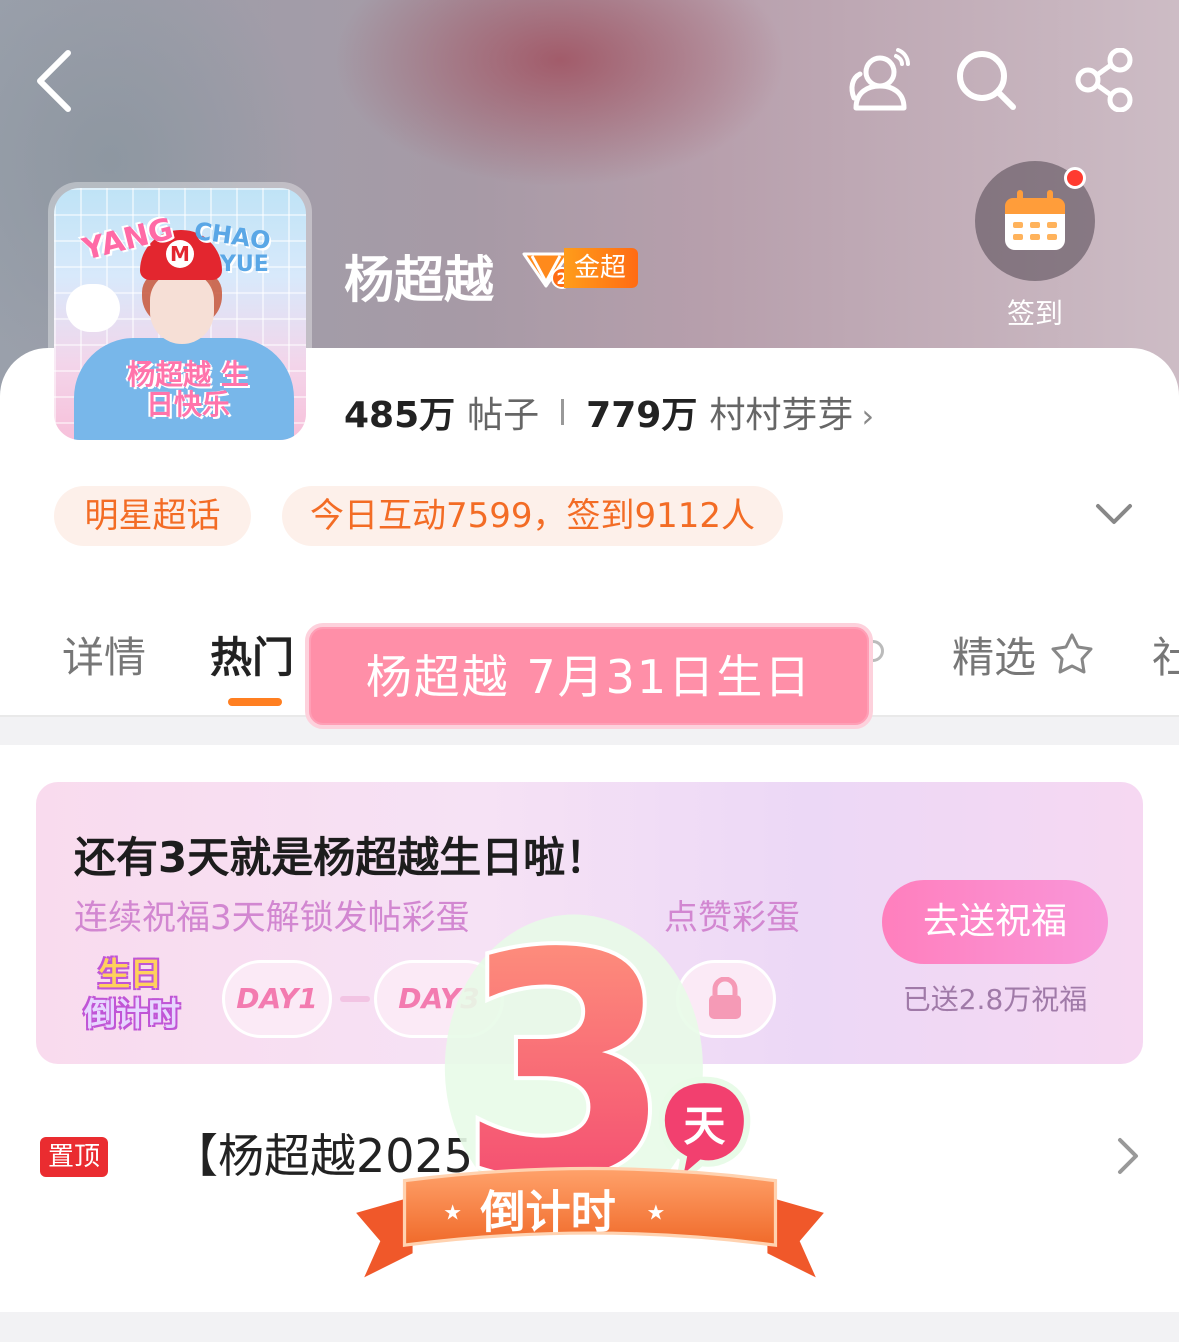 Image resolution: width=1179 pixels, height=1342 pixels. What do you see at coordinates (590, 1082) in the screenshot?
I see `countdown-3-days-overlay: 3 天 ★ ★ 倒计时` at bounding box center [590, 1082].